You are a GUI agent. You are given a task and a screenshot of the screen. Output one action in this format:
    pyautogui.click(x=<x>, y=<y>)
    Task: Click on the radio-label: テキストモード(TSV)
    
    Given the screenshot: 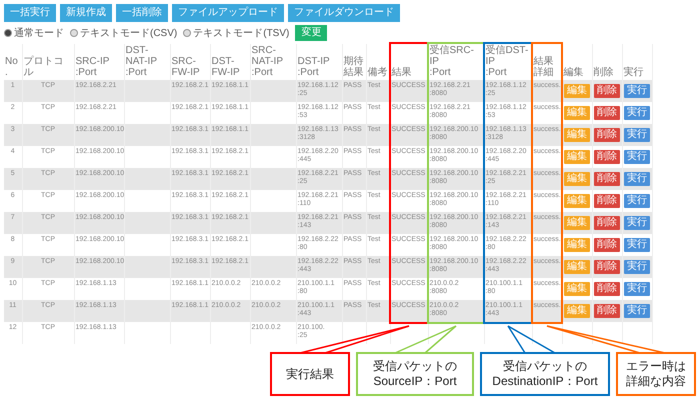 What is the action you would take?
    pyautogui.click(x=241, y=33)
    